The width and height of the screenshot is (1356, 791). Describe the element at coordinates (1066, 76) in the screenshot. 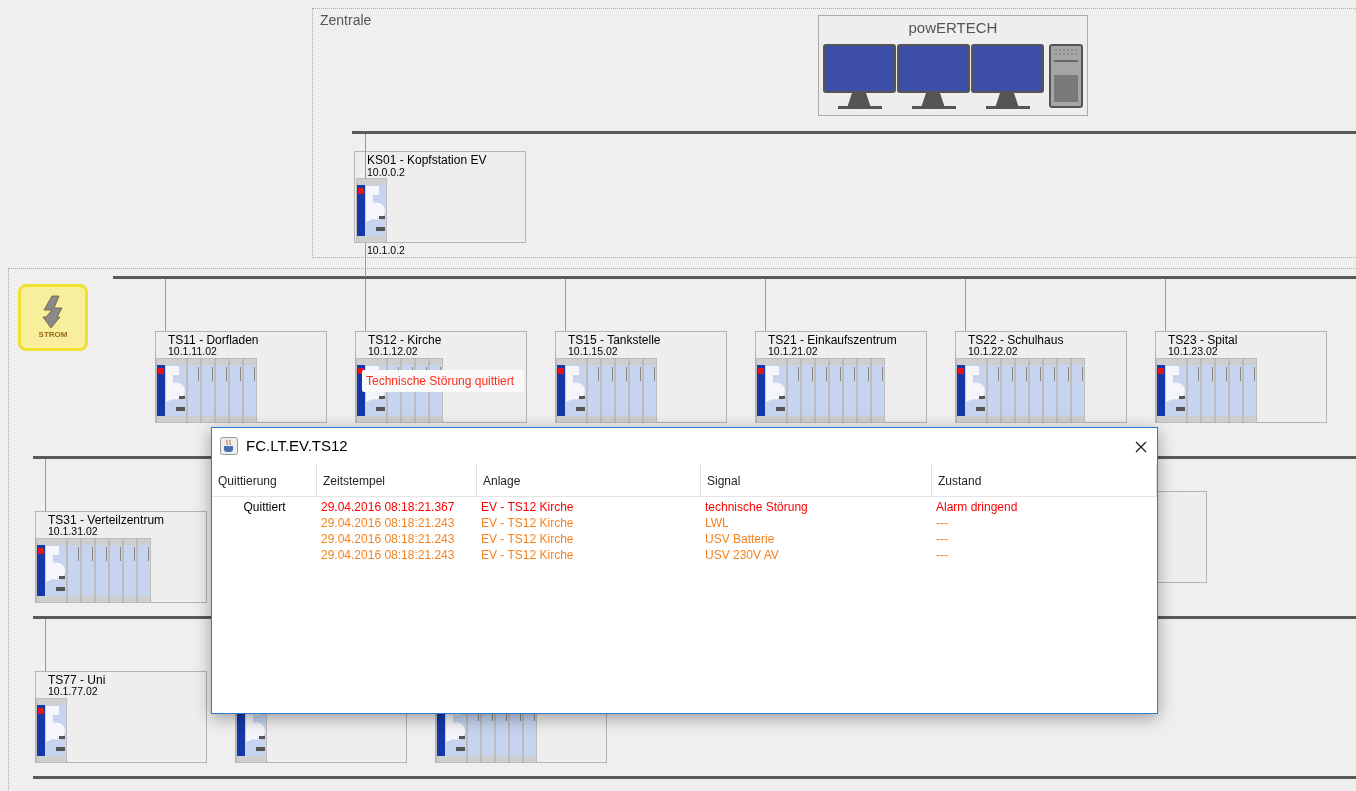

I see `computer-tower-icon` at that location.